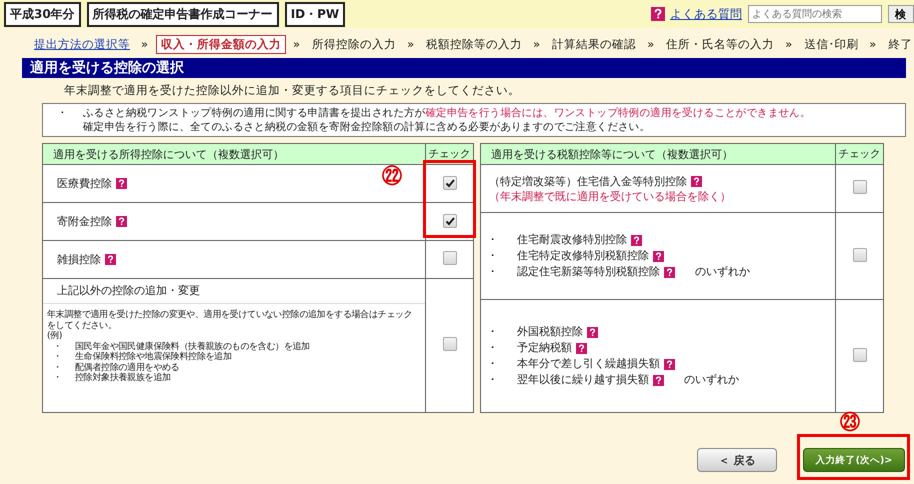 This screenshot has height=484, width=914. What do you see at coordinates (610, 196) in the screenshot?
I see `note-text: （年末調整で既に適用を受けている場合を除く）` at bounding box center [610, 196].